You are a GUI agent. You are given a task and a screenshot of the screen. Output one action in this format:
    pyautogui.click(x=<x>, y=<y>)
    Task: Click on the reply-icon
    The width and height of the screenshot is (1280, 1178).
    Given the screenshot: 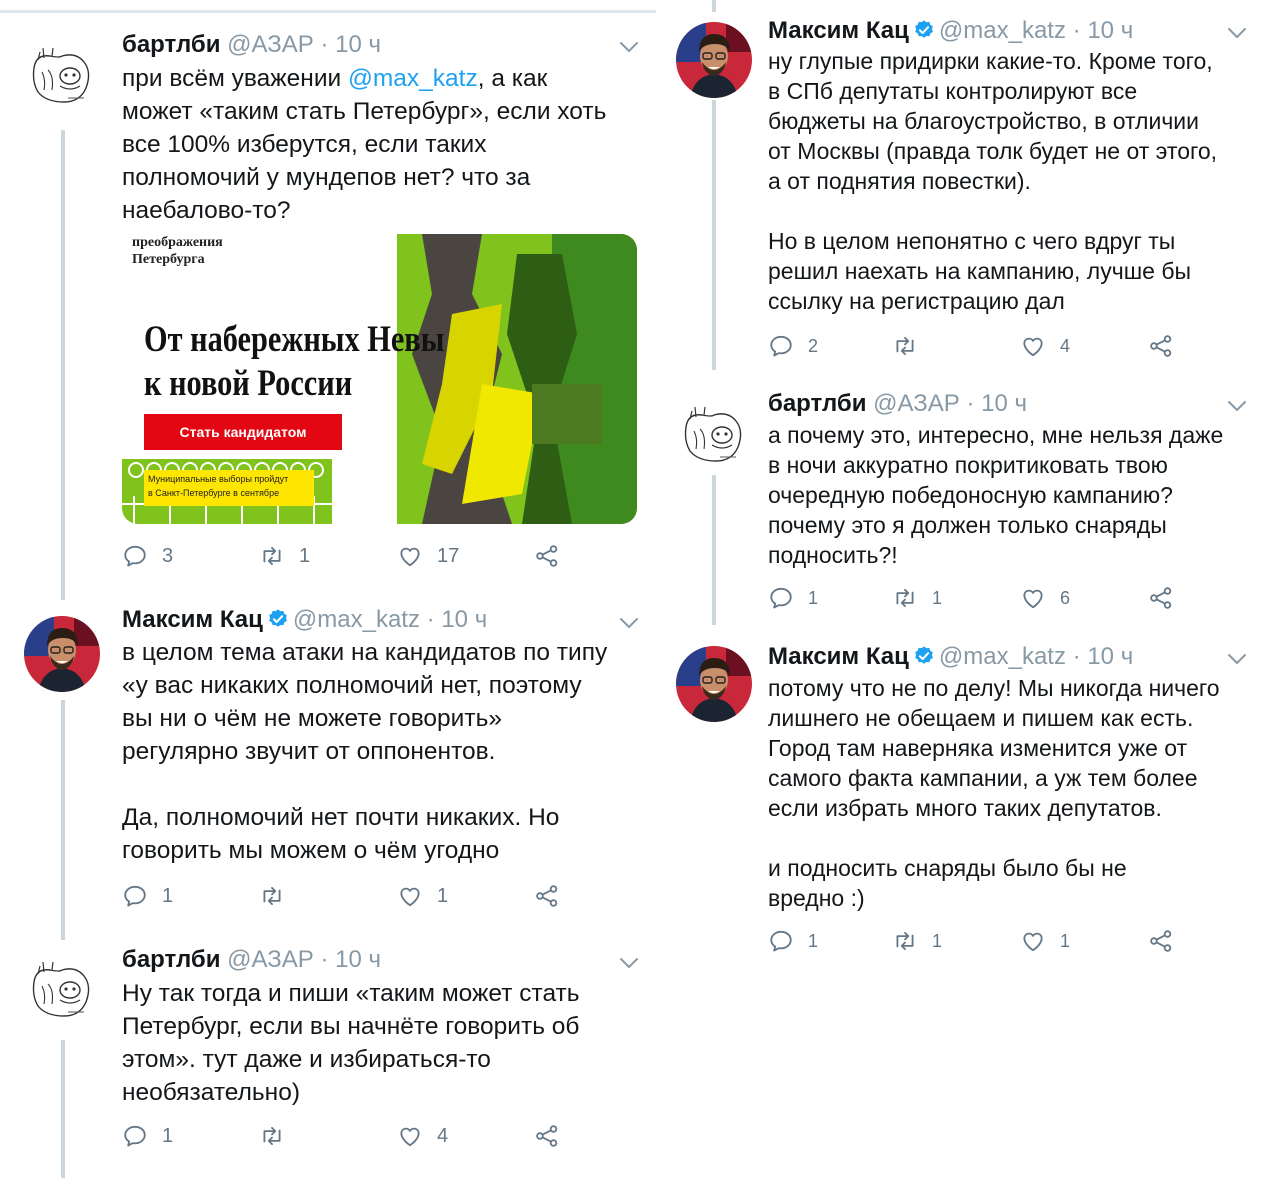 What is the action you would take?
    pyautogui.click(x=781, y=598)
    